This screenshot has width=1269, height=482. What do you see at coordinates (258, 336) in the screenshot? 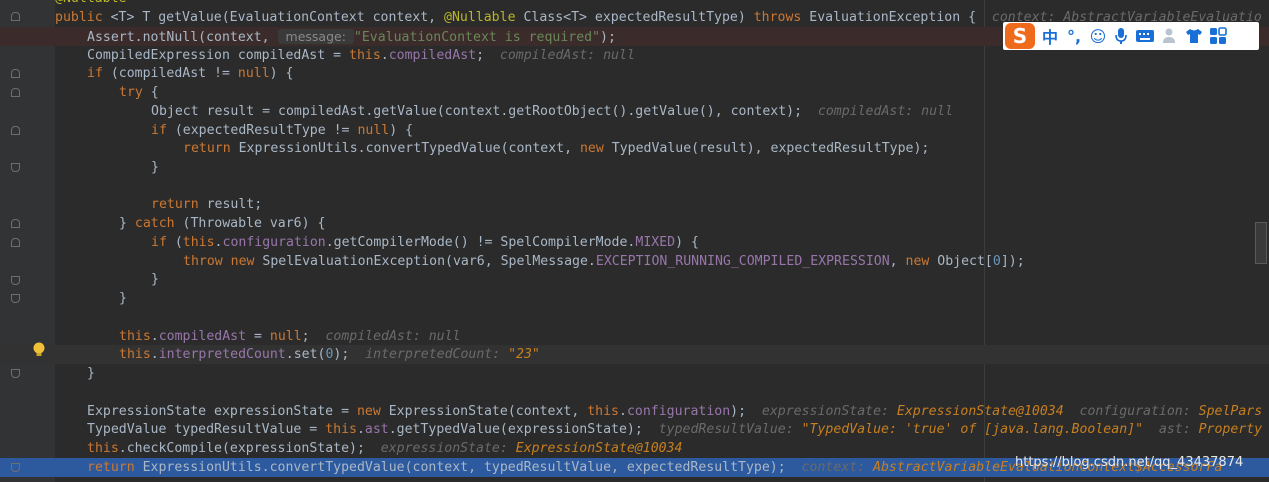
I see `code-token: =` at bounding box center [258, 336].